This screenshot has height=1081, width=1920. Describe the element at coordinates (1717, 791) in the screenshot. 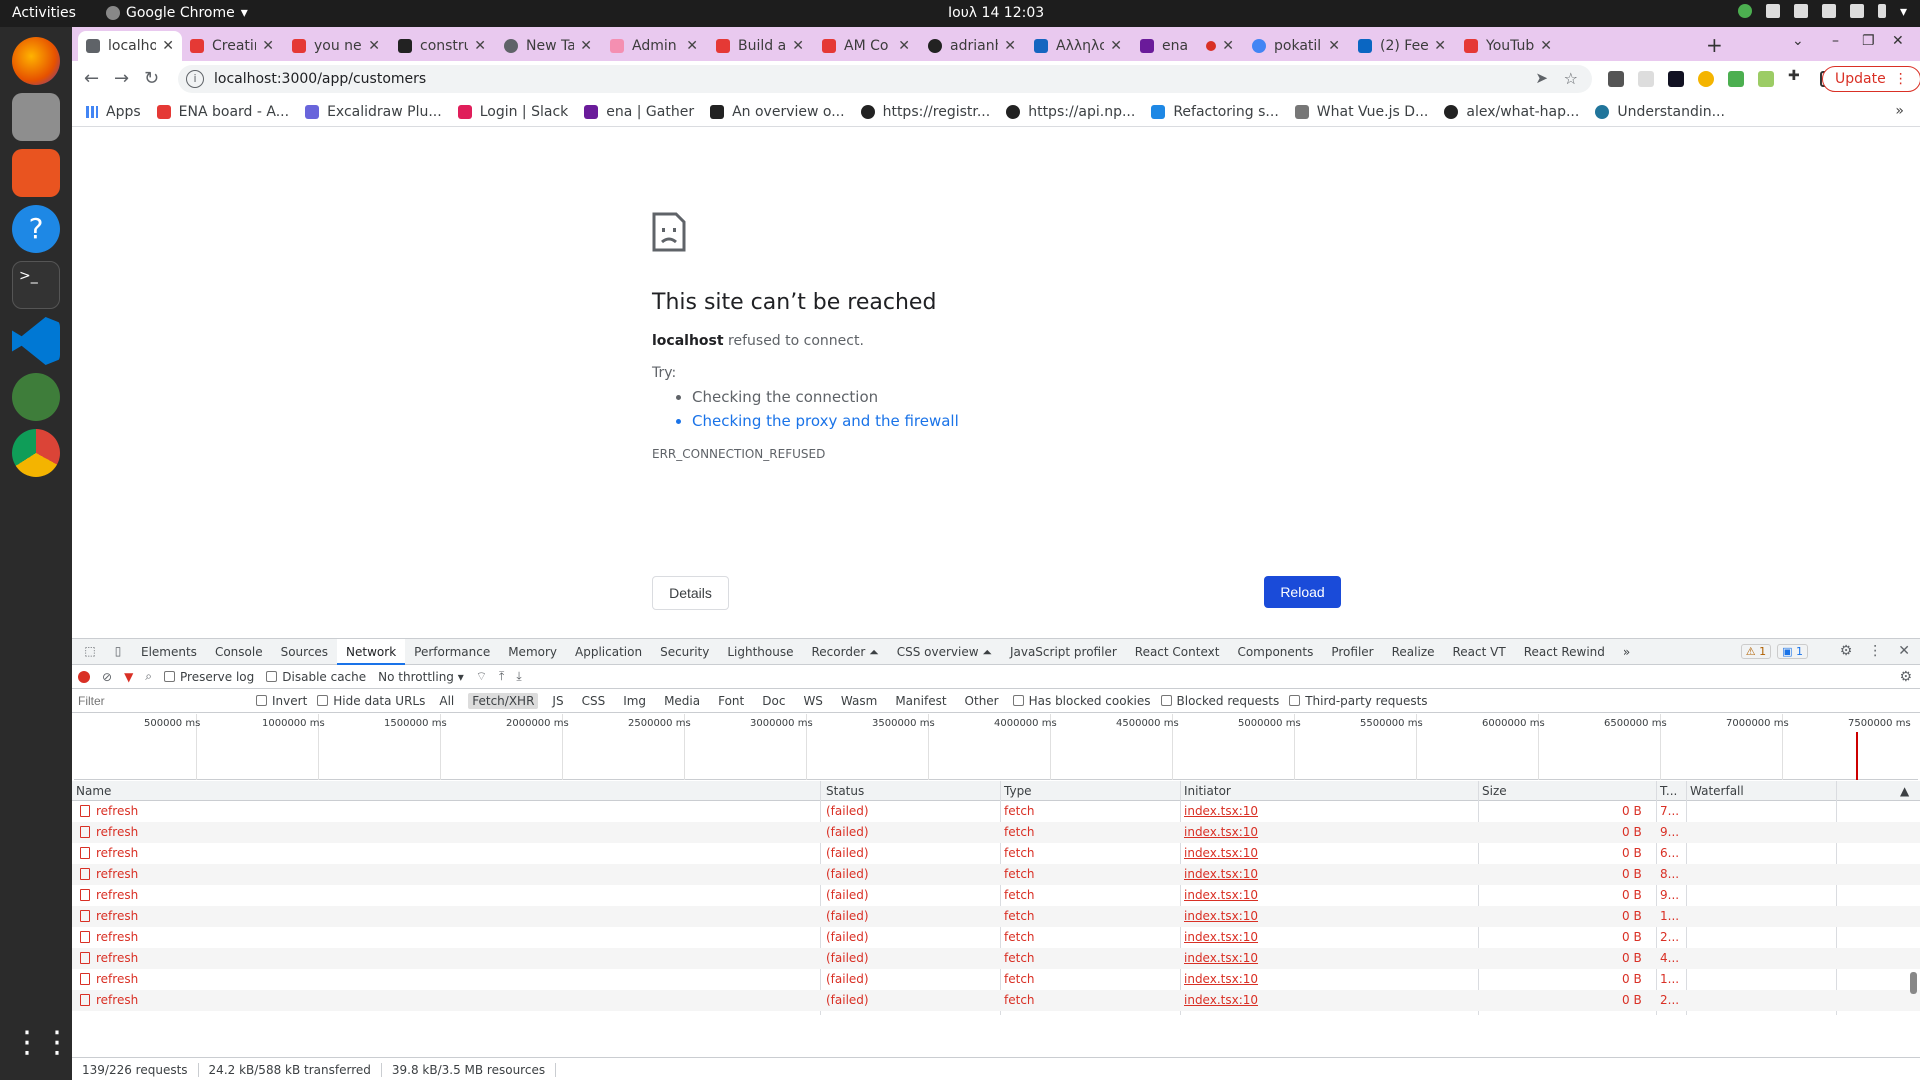

I see `column-waterfall: Waterfall` at that location.